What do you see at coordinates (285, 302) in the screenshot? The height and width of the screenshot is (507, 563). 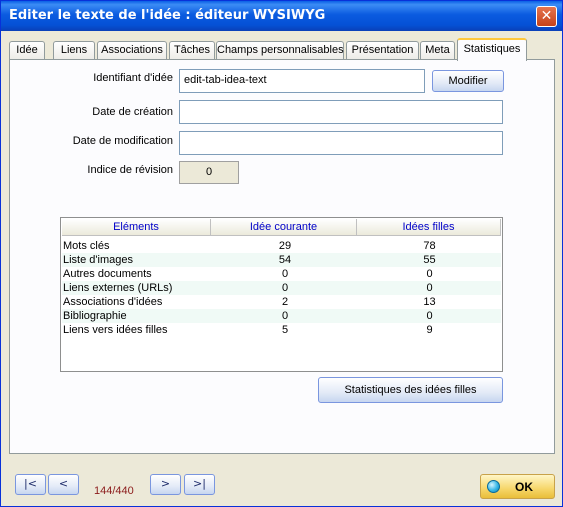 I see `current-idea-value: 2` at bounding box center [285, 302].